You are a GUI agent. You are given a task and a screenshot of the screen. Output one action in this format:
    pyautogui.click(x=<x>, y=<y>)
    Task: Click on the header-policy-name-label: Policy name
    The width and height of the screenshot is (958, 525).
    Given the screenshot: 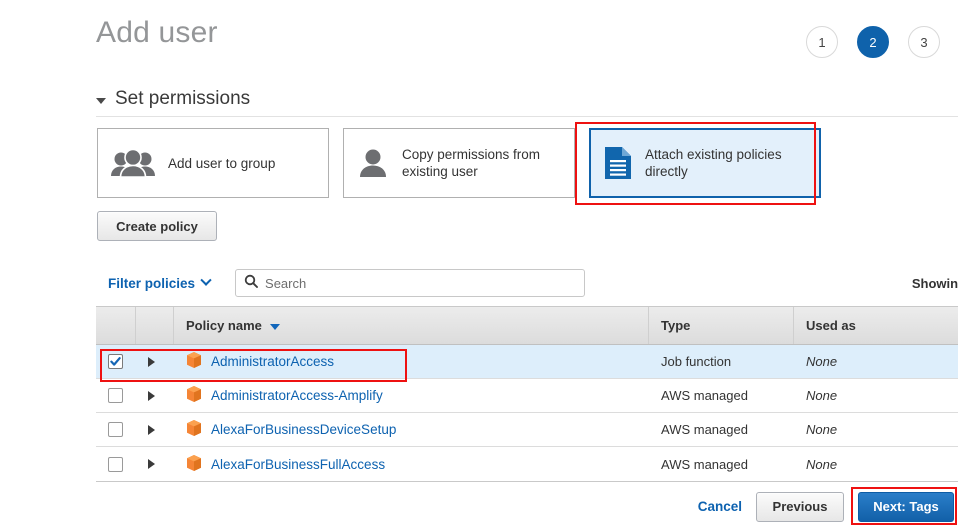 What is the action you would take?
    pyautogui.click(x=224, y=325)
    